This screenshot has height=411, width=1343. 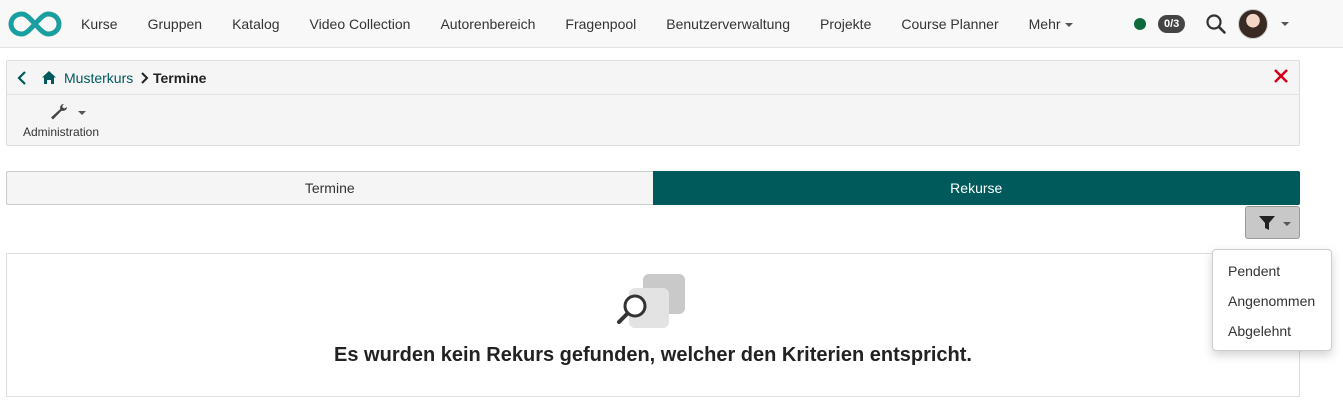 What do you see at coordinates (487, 24) in the screenshot?
I see `nav-item-autorenbereich: Autorenbereich` at bounding box center [487, 24].